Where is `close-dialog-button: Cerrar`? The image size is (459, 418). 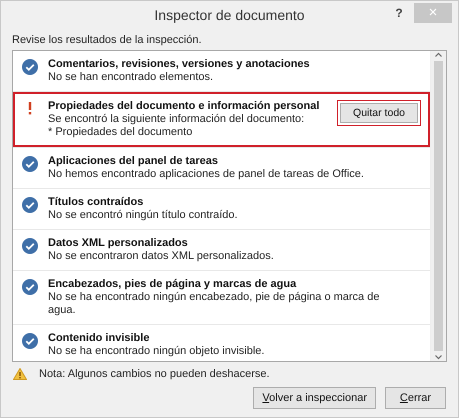
close-dialog-button: Cerrar is located at coordinates (415, 398).